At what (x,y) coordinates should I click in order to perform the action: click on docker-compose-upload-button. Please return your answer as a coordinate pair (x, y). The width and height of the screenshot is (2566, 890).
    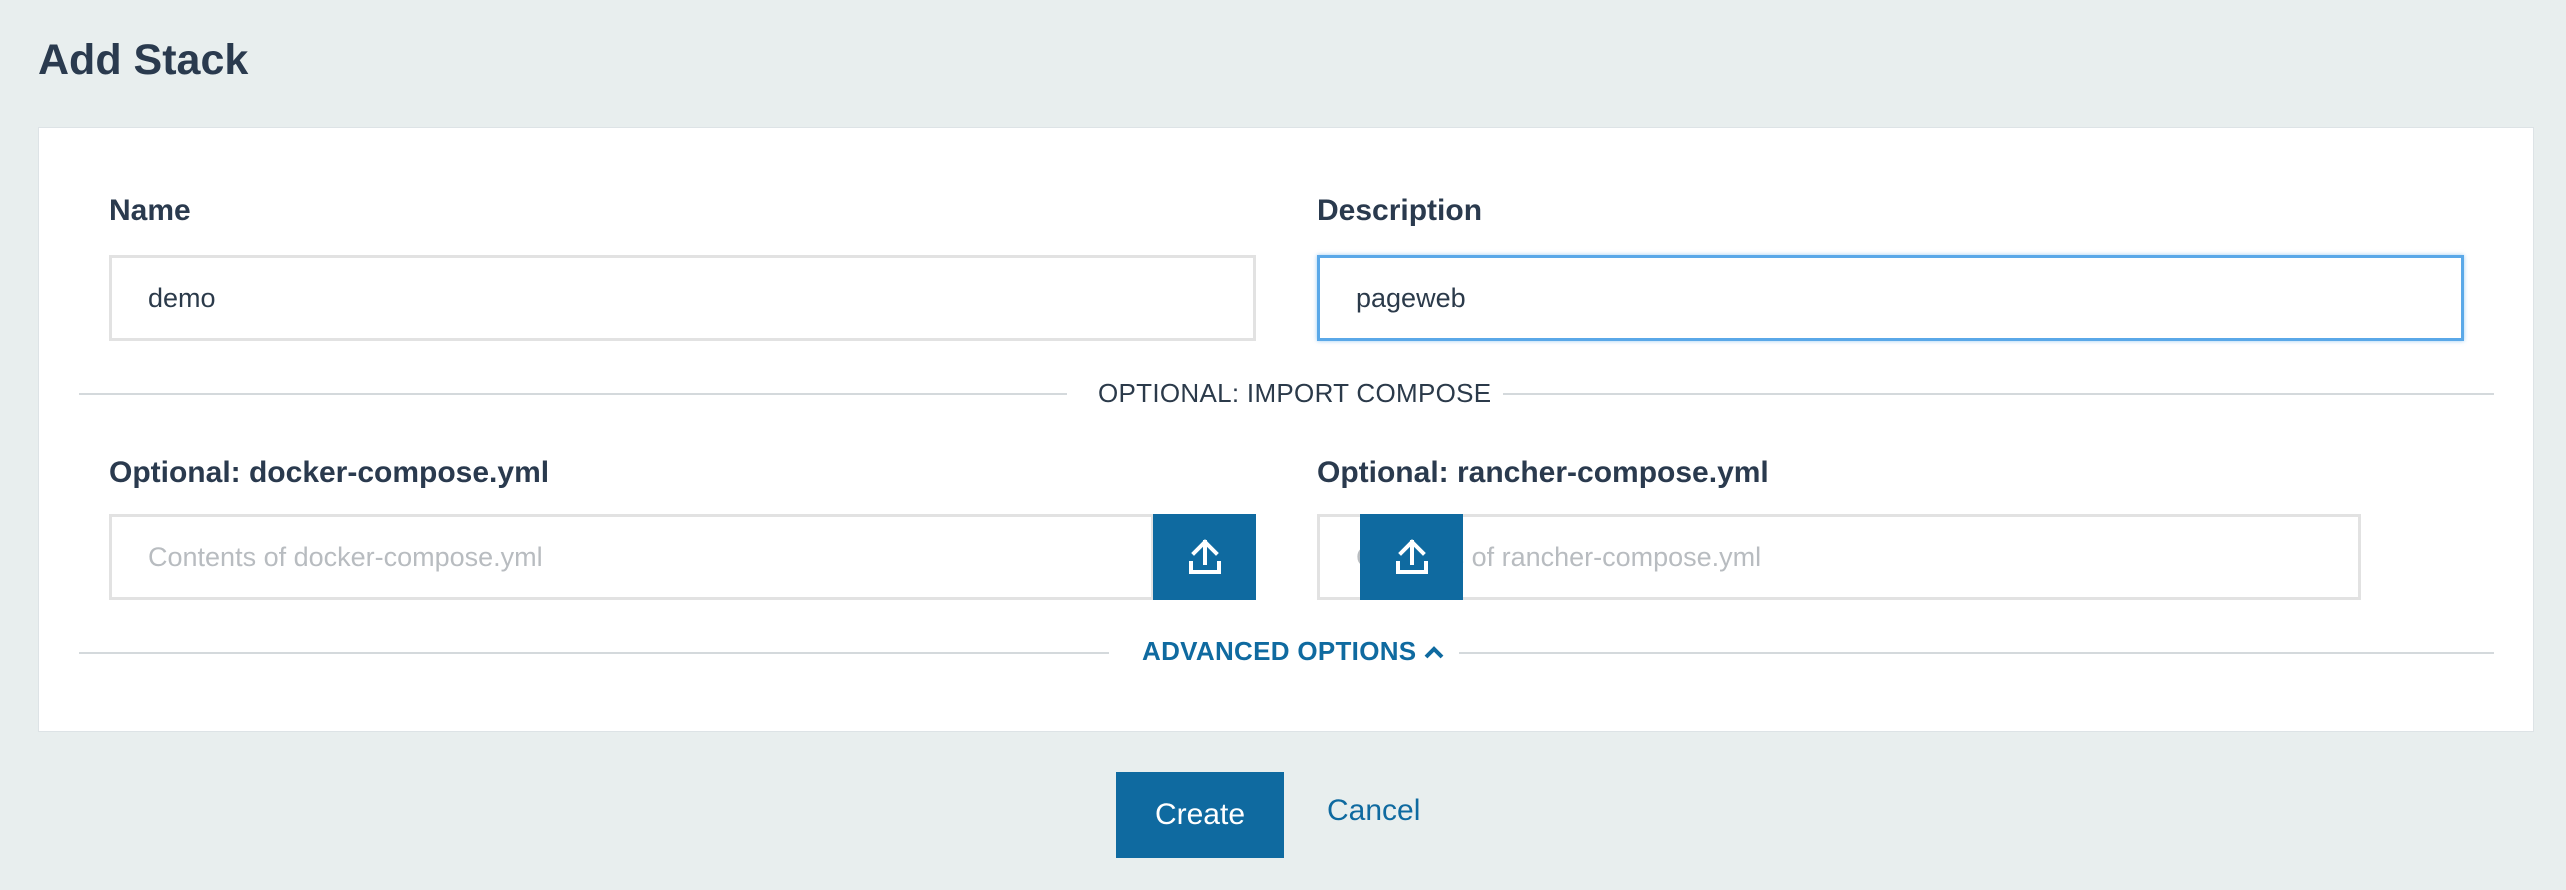
    Looking at the image, I should click on (1204, 557).